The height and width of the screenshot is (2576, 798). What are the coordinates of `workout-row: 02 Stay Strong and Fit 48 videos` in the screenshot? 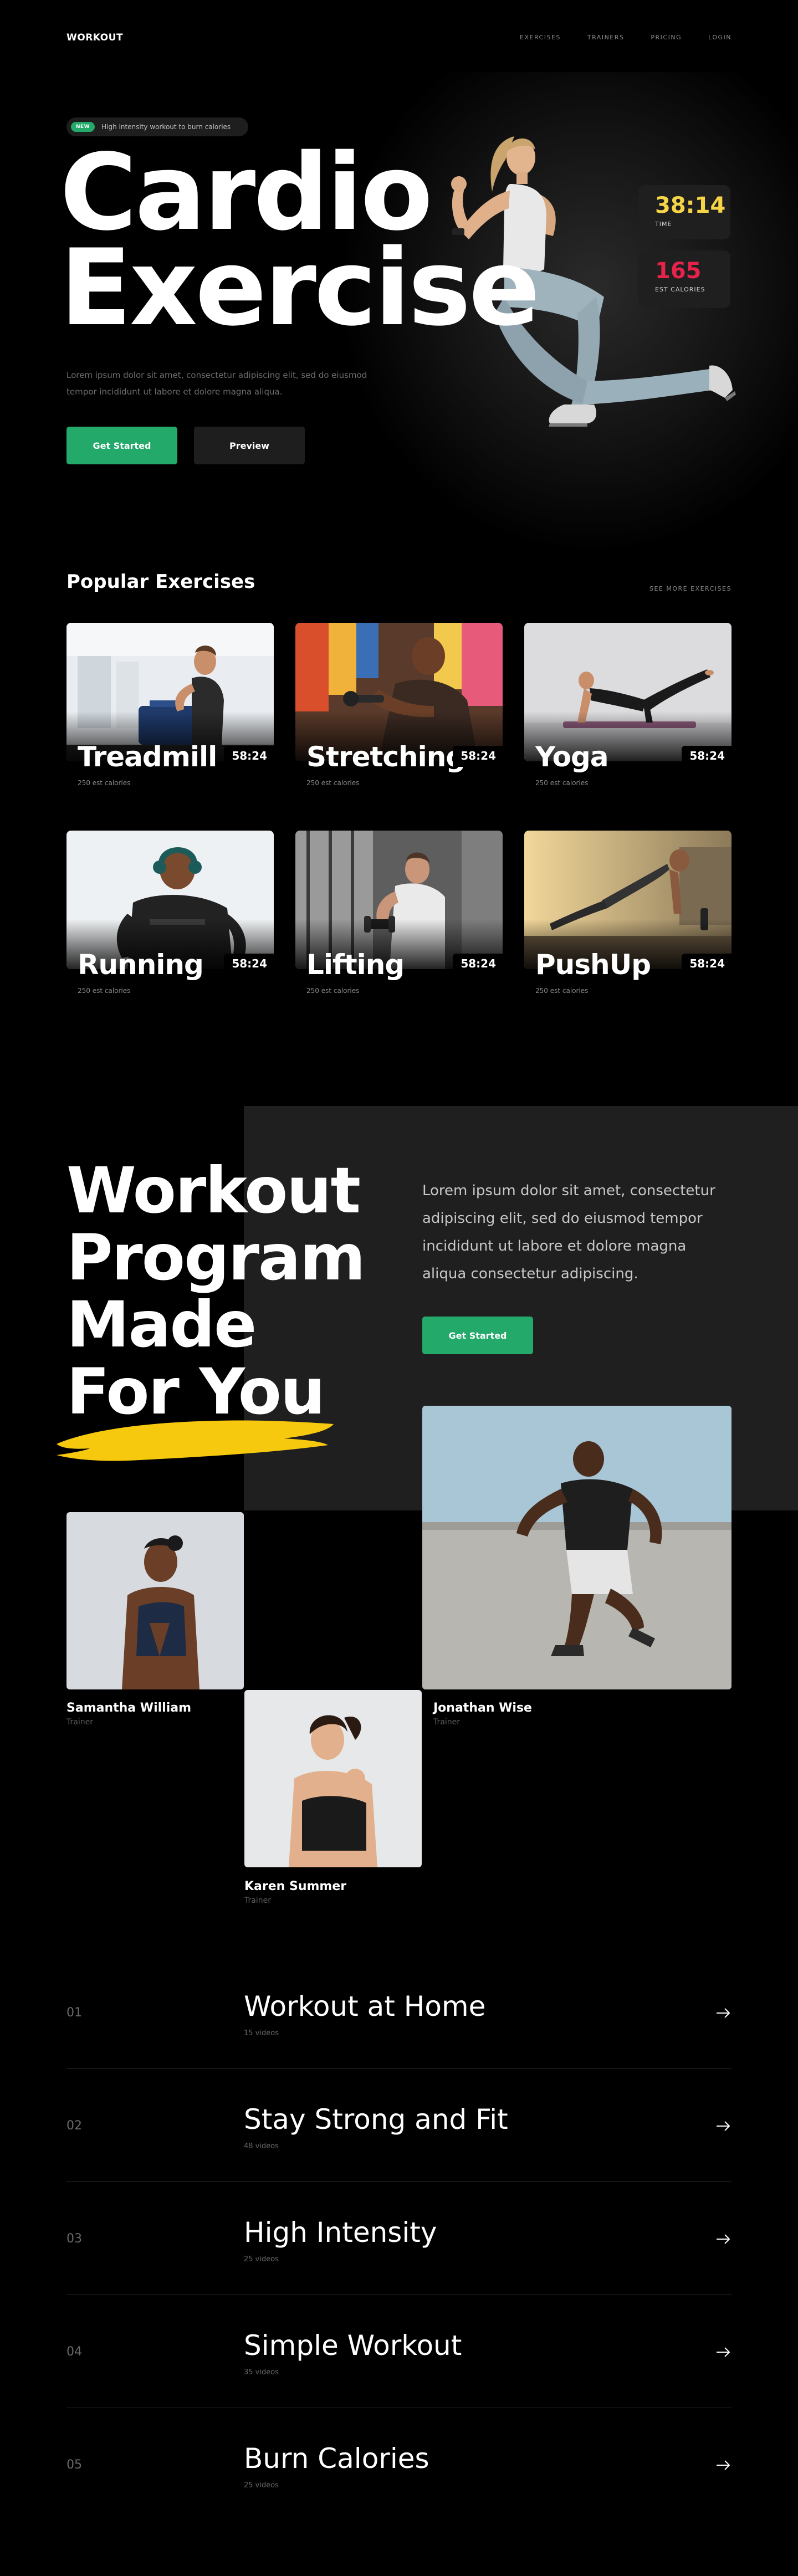 It's located at (399, 2125).